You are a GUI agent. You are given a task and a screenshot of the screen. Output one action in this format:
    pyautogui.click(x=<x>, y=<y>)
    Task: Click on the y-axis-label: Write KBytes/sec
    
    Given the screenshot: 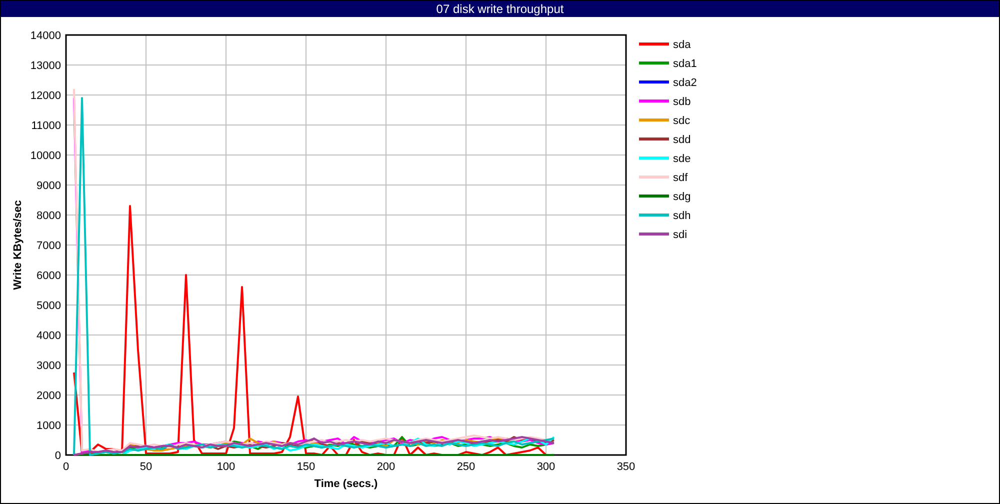 What is the action you would take?
    pyautogui.click(x=18, y=245)
    